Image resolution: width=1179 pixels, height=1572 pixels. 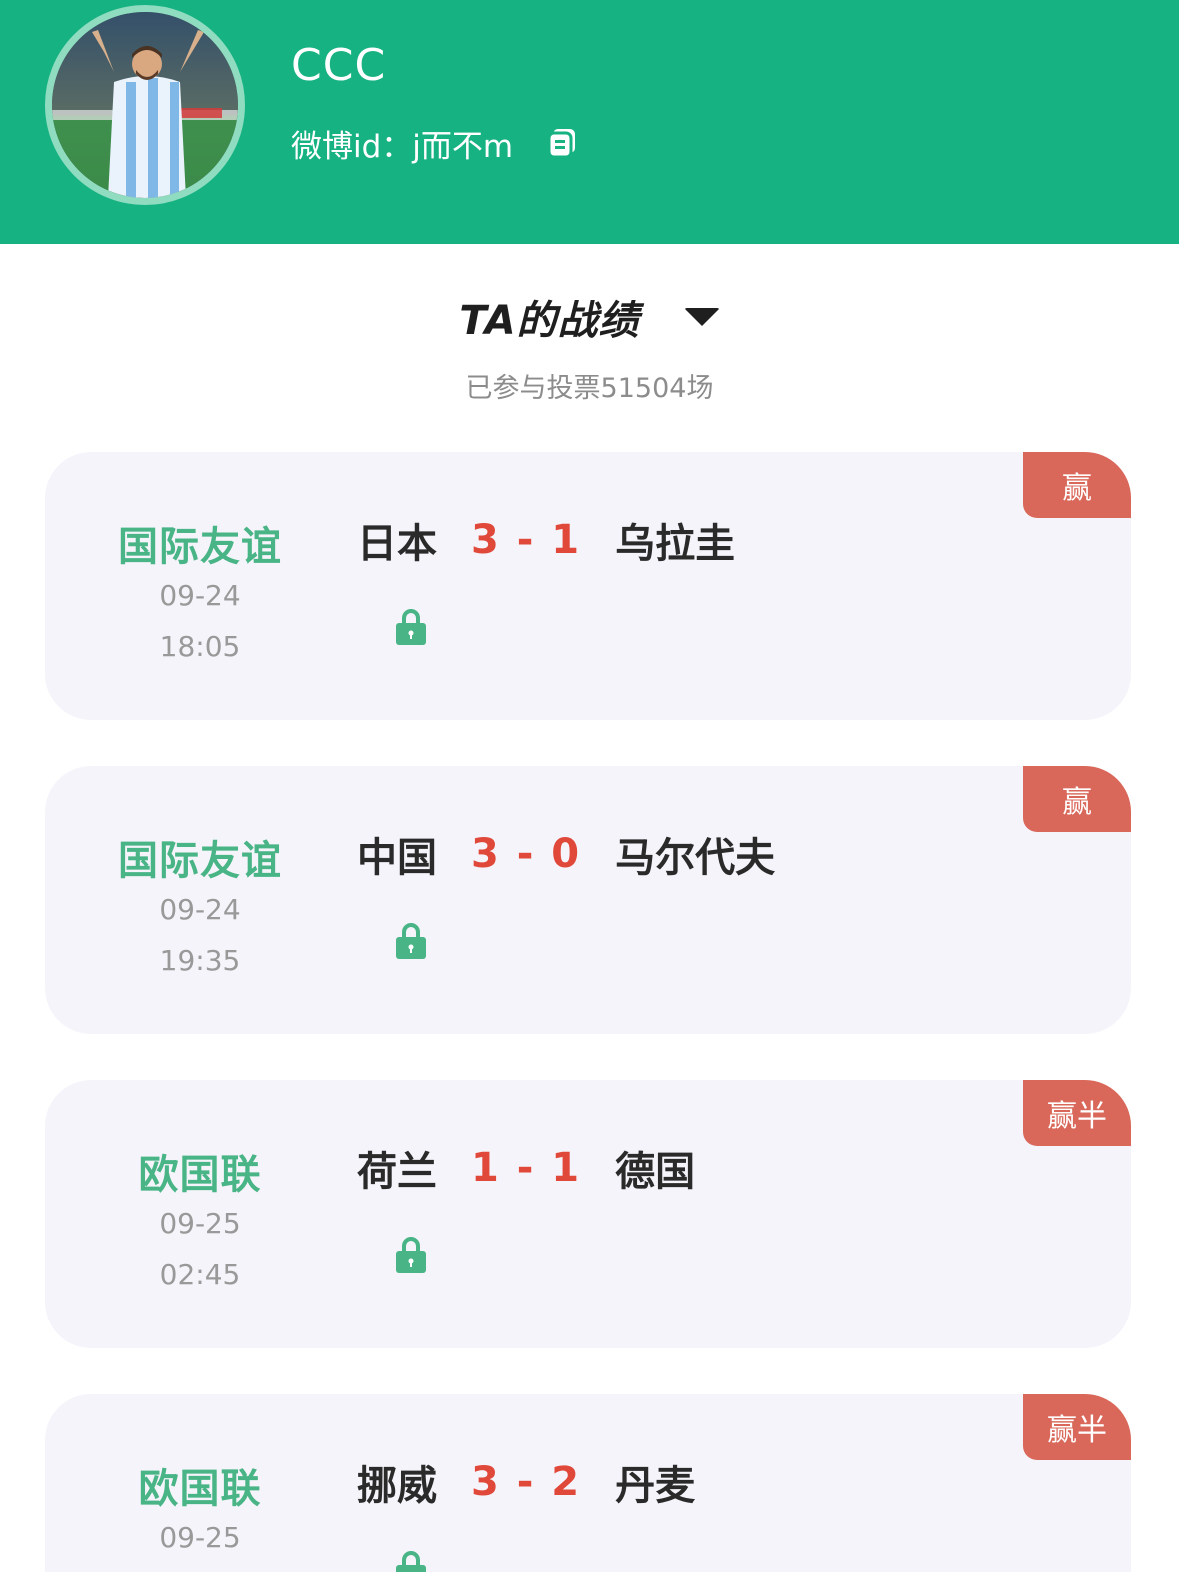 What do you see at coordinates (200, 646) in the screenshot?
I see `match-time: 18:05` at bounding box center [200, 646].